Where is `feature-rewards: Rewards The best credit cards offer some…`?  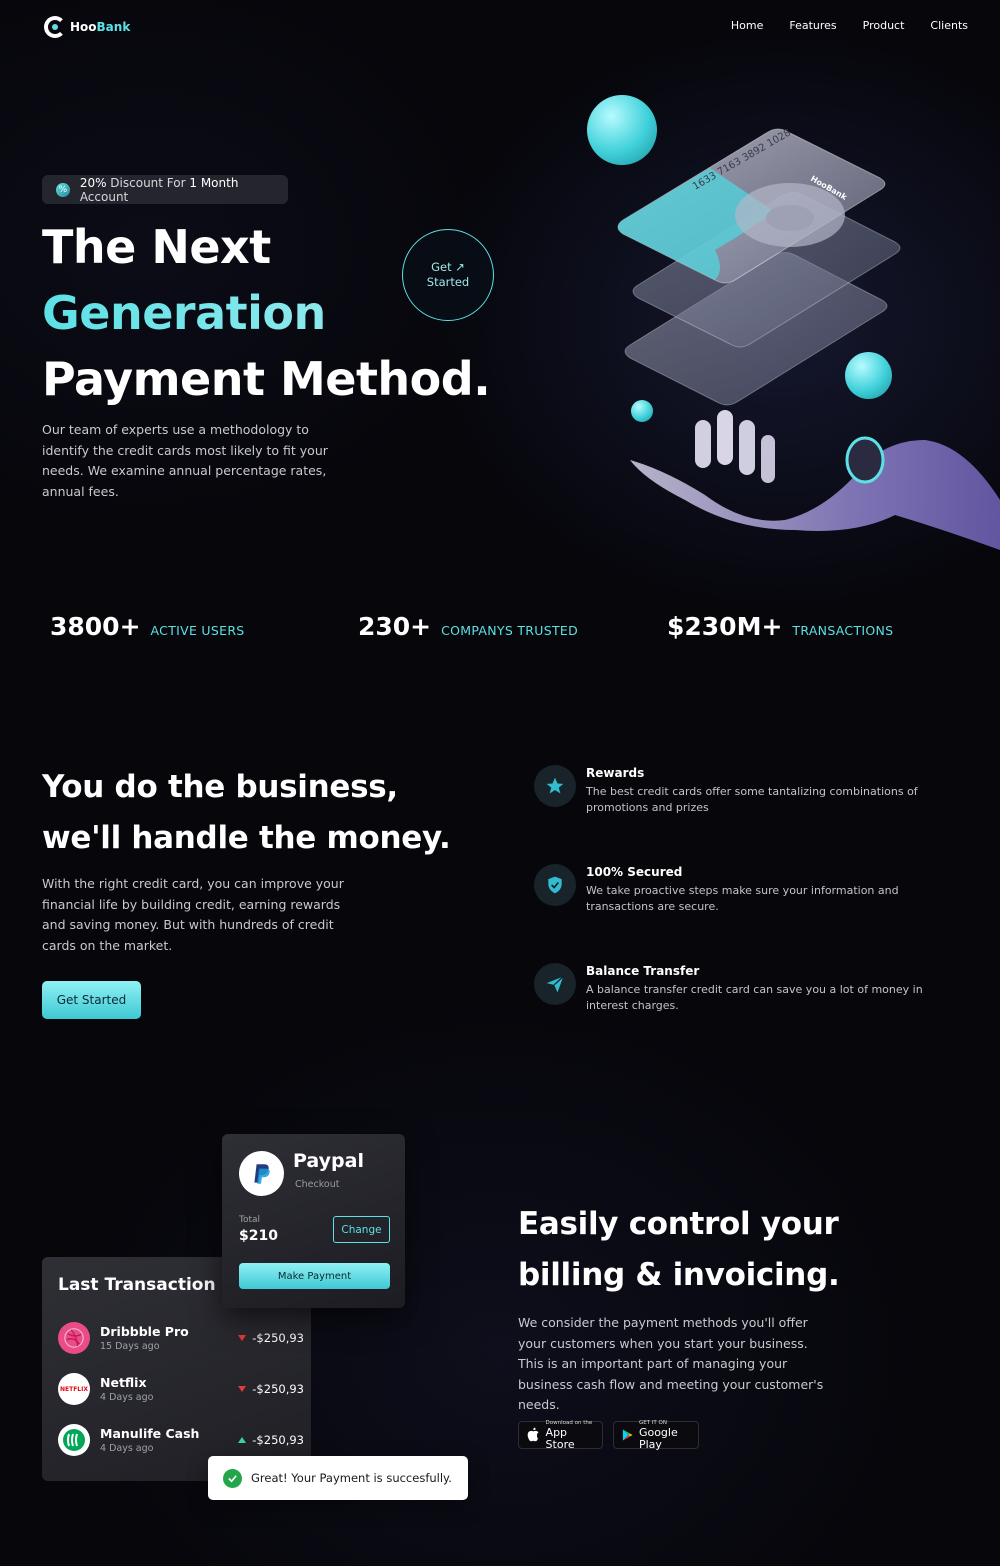
feature-rewards: Rewards The best credit cards offer some… is located at coordinates (749, 790).